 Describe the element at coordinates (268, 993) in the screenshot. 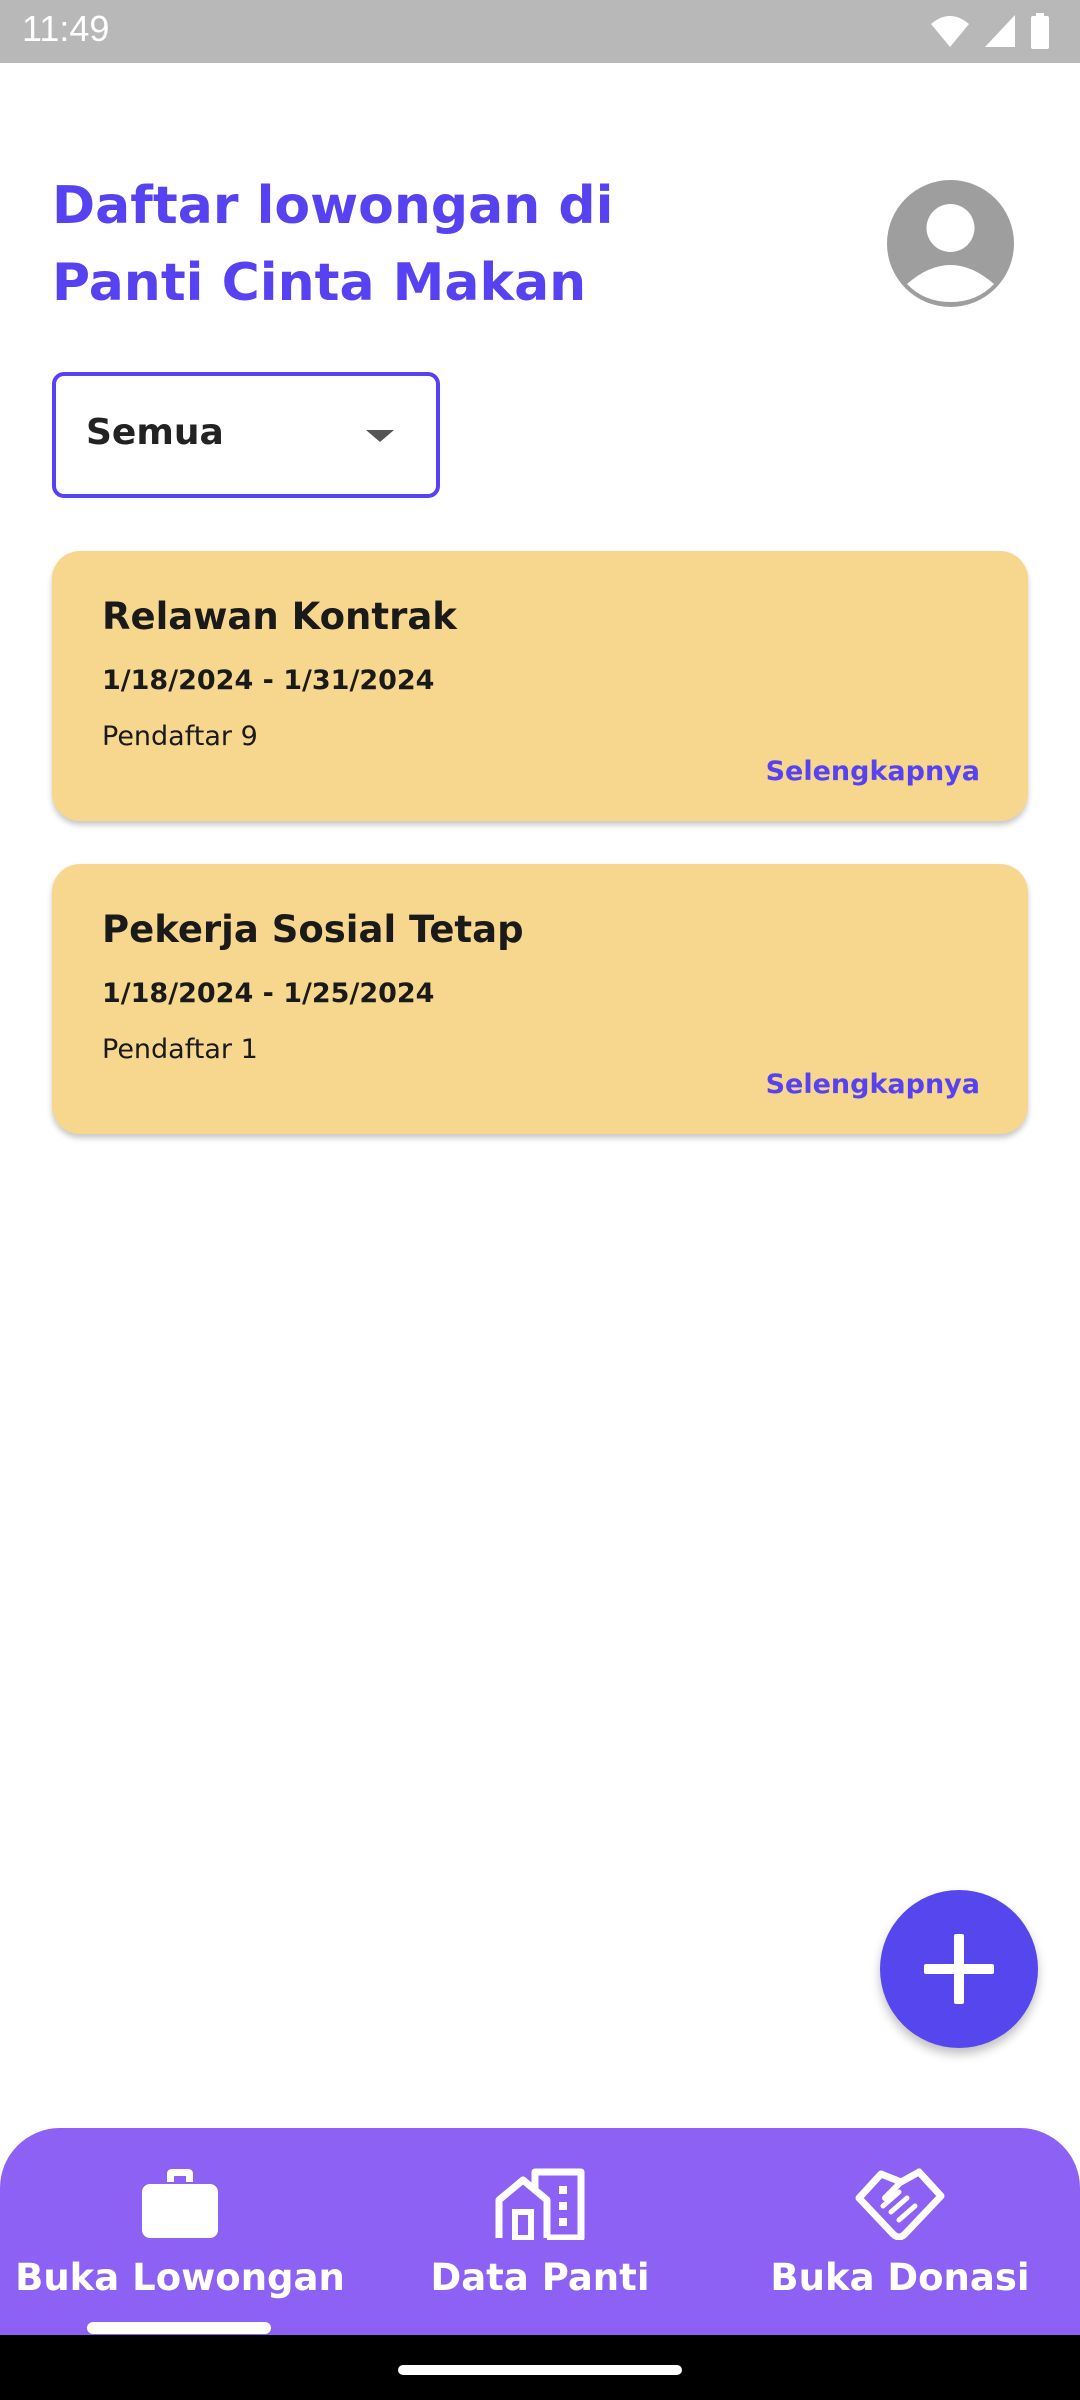

I see `job-dates: 1/18/2024 - 1/25/2024` at that location.